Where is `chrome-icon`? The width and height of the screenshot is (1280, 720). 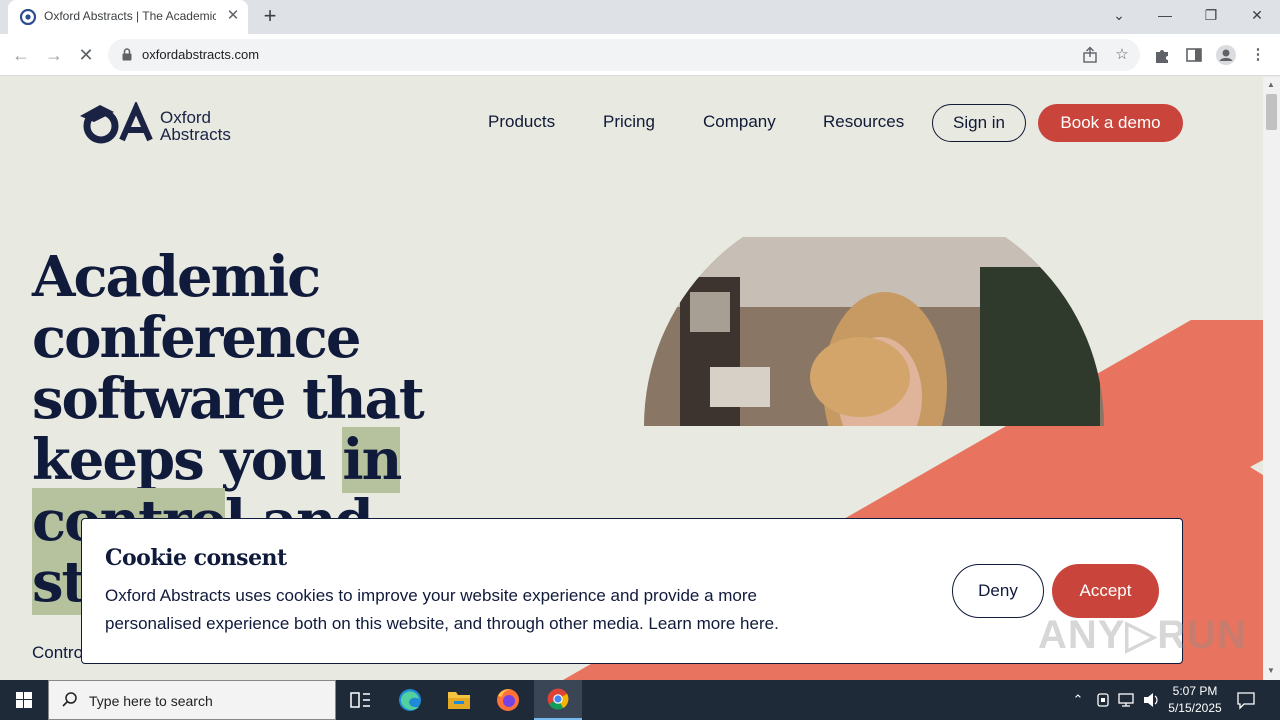
chrome-icon is located at coordinates (558, 700).